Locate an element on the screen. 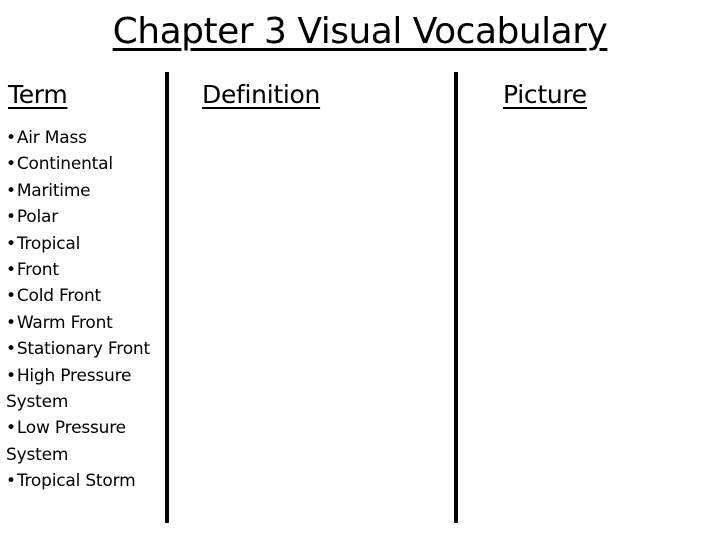 The width and height of the screenshot is (720, 540). term-item: •Front is located at coordinates (85, 270).